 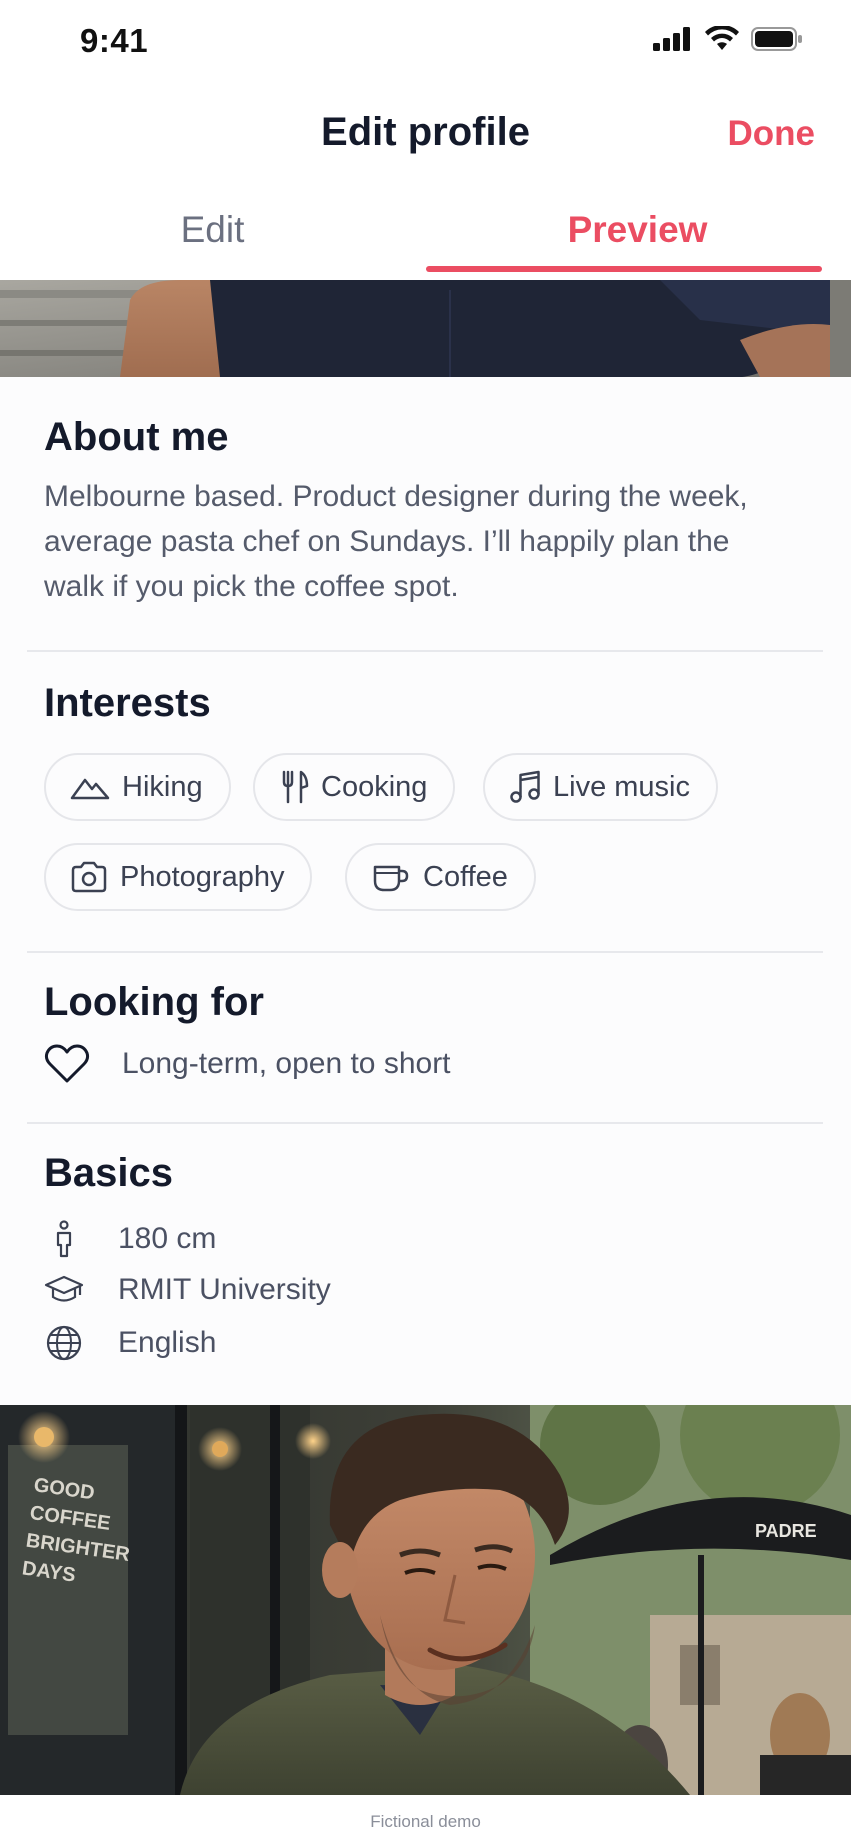 I want to click on header: Edit profile Done, so click(x=425, y=136).